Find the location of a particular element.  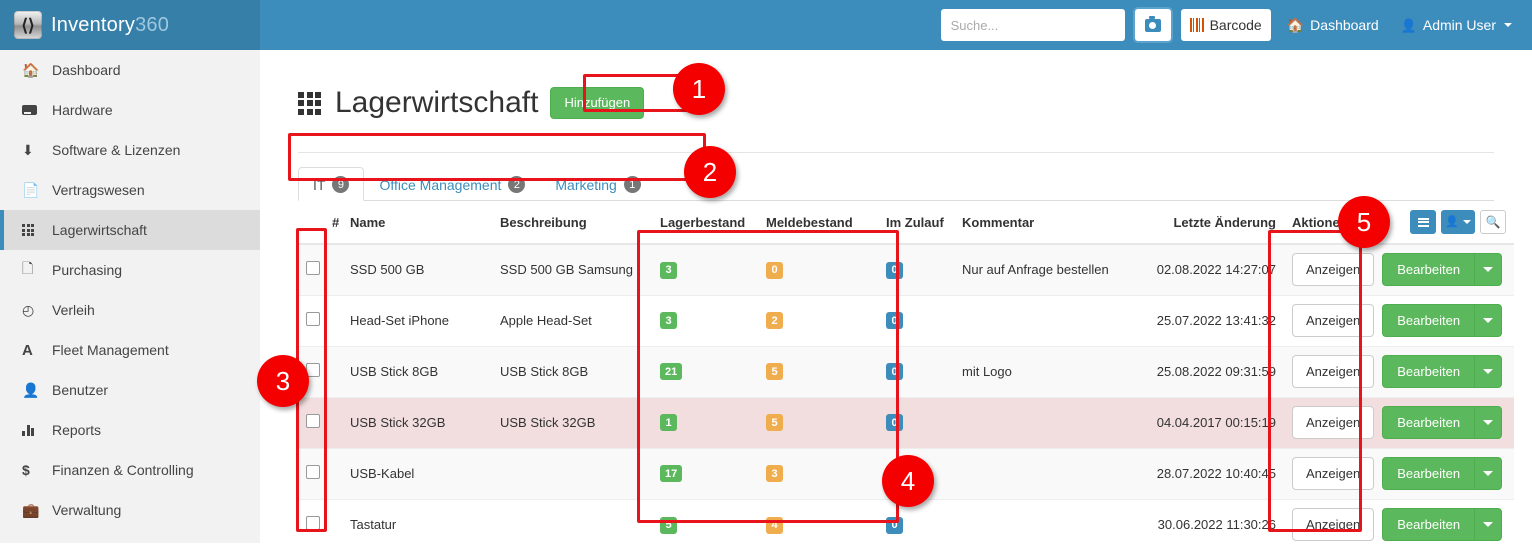

sidebar-item-dashboard: 🏠 Dashboard is located at coordinates (130, 70).